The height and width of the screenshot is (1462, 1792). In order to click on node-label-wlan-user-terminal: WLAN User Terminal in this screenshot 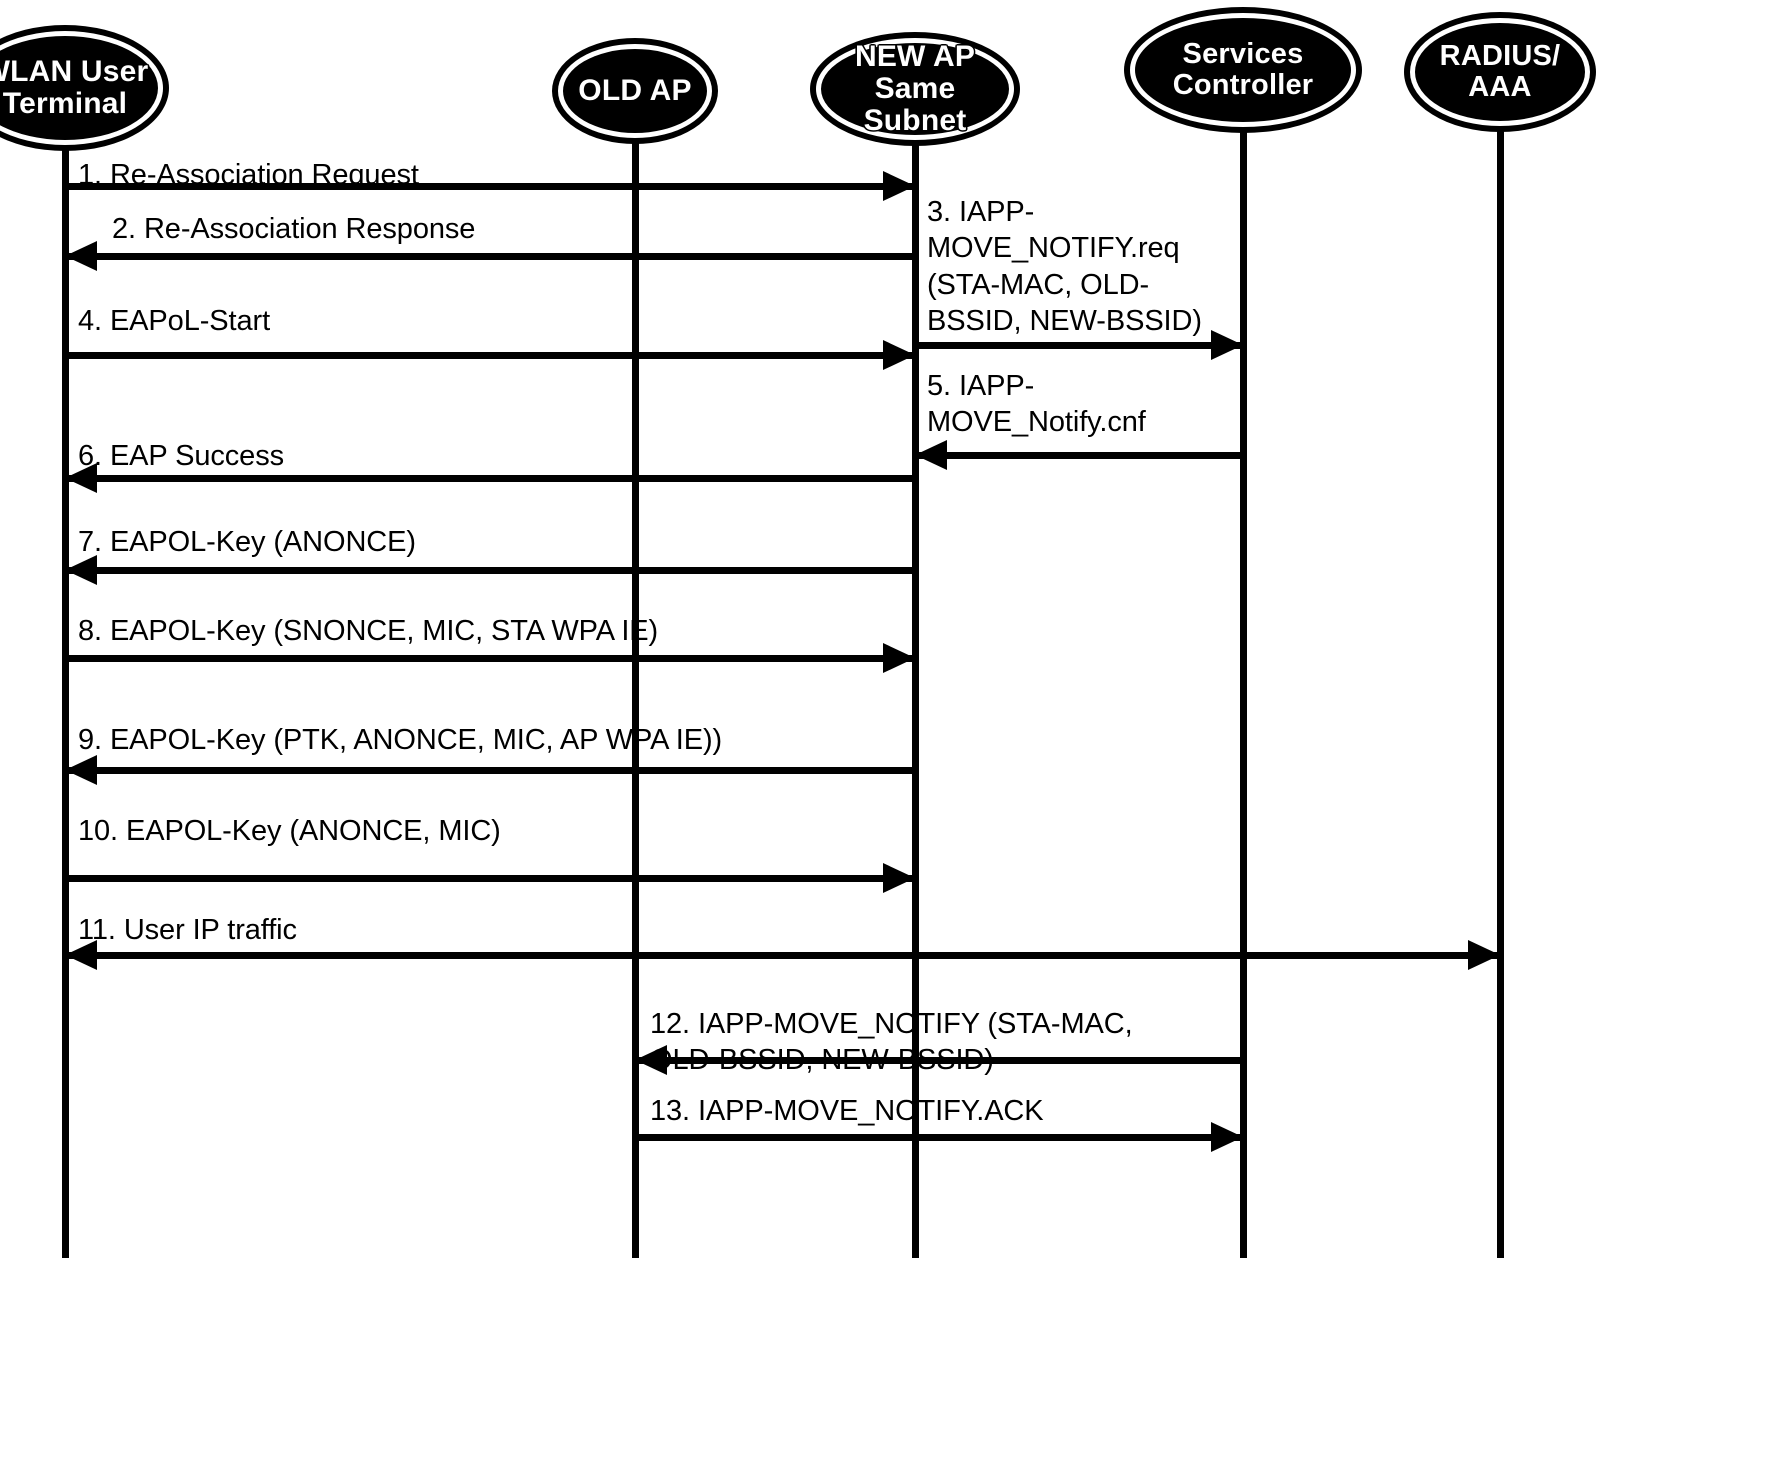, I will do `click(74, 87)`.